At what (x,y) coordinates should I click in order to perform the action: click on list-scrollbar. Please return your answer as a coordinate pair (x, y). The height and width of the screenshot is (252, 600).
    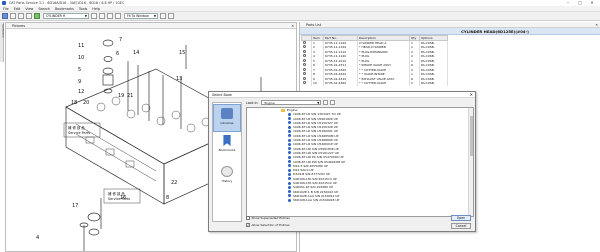
    Looking at the image, I should click on (470, 162).